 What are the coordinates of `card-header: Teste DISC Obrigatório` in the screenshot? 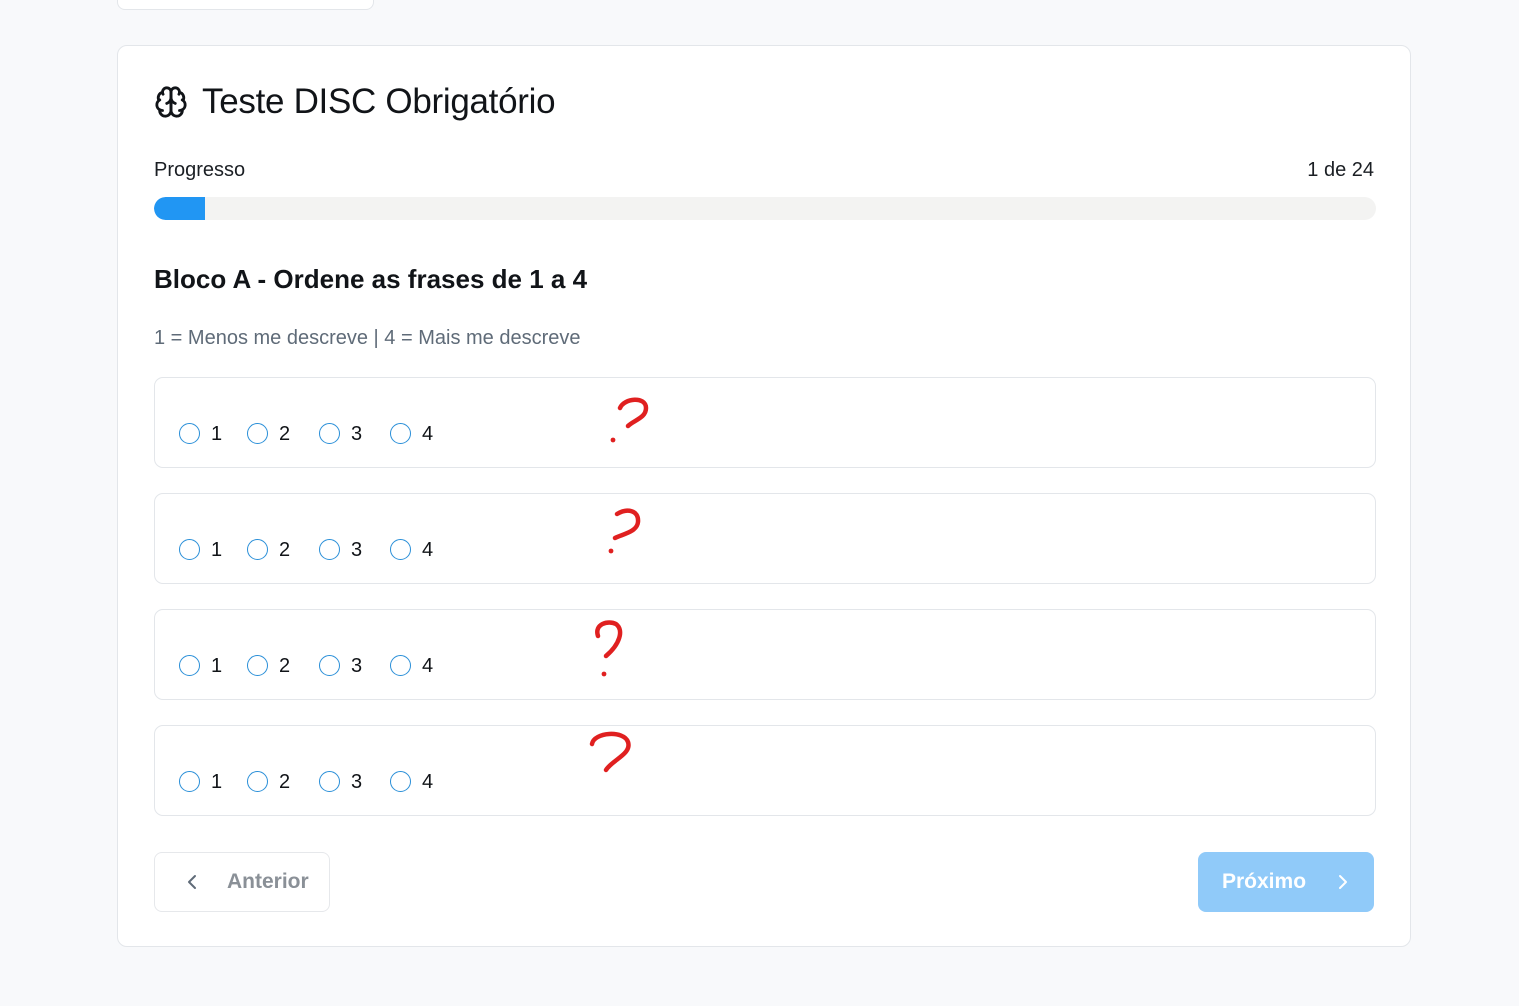 It's located at (355, 102).